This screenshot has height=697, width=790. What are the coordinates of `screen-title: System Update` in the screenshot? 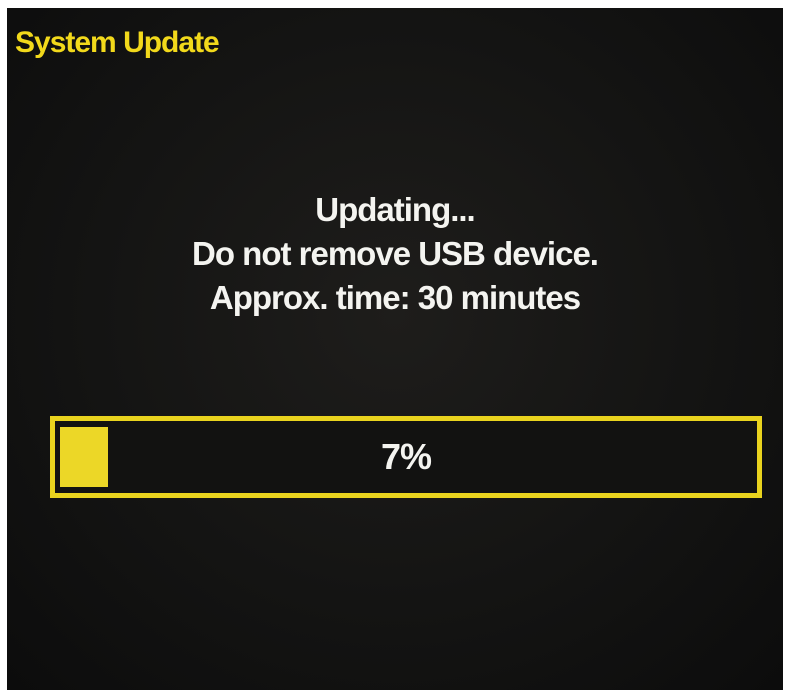 It's located at (117, 42).